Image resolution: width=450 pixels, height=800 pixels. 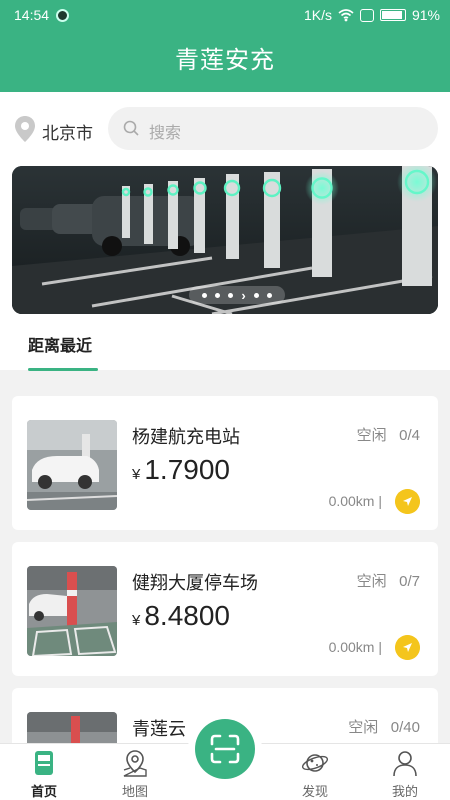 I want to click on location-pin-icon, so click(x=25, y=129).